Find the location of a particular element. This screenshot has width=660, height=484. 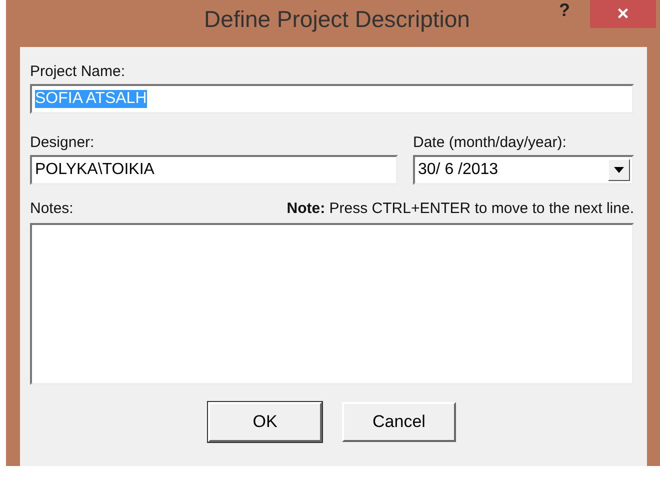

help-button: ? is located at coordinates (564, 10).